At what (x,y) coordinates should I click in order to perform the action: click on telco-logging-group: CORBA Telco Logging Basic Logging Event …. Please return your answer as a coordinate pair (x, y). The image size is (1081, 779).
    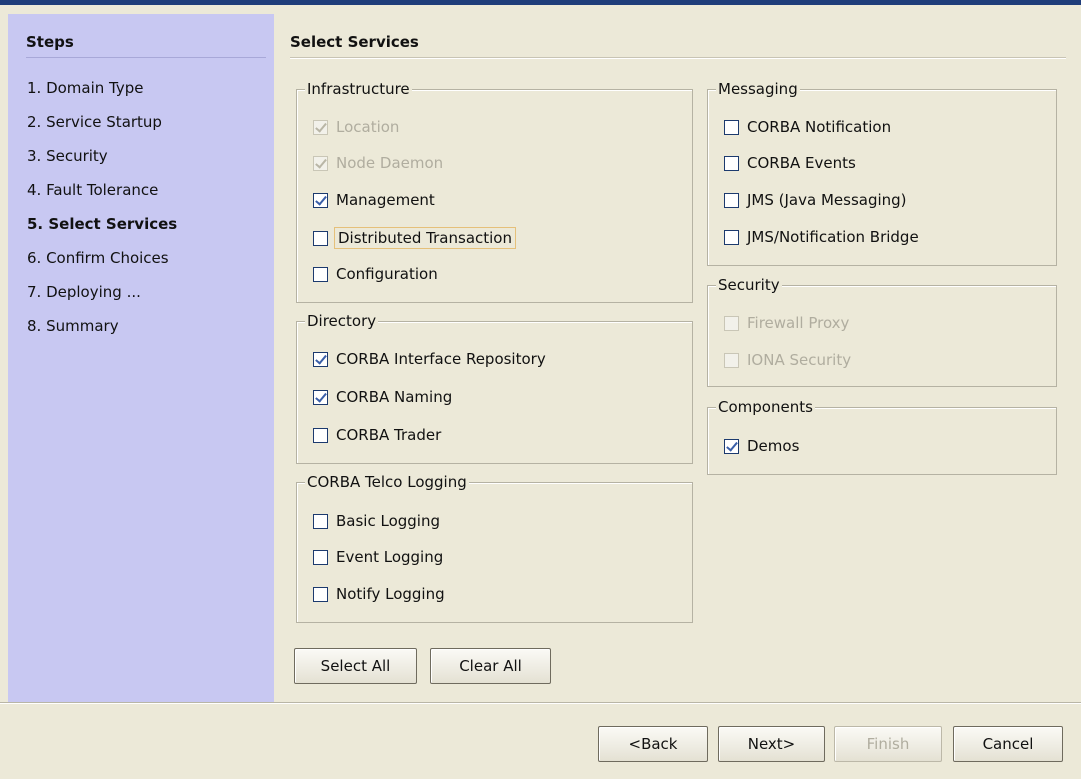
    Looking at the image, I should click on (494, 547).